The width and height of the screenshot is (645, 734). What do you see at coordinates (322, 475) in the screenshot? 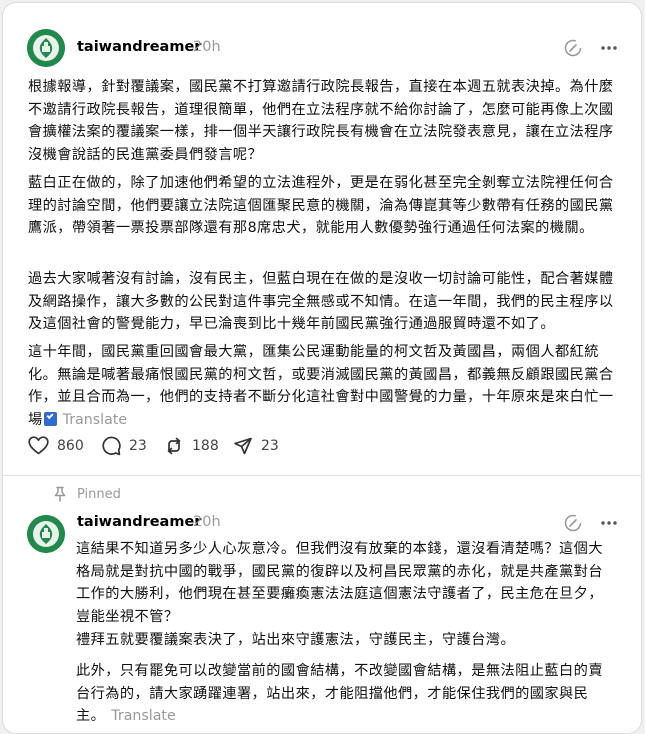
I see `post-divider` at bounding box center [322, 475].